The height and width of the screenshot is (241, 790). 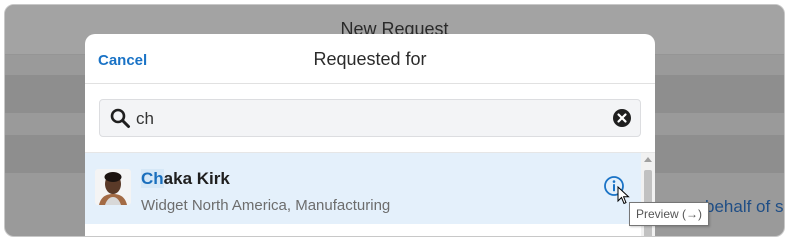 I want to click on clear-icon, so click(x=622, y=118).